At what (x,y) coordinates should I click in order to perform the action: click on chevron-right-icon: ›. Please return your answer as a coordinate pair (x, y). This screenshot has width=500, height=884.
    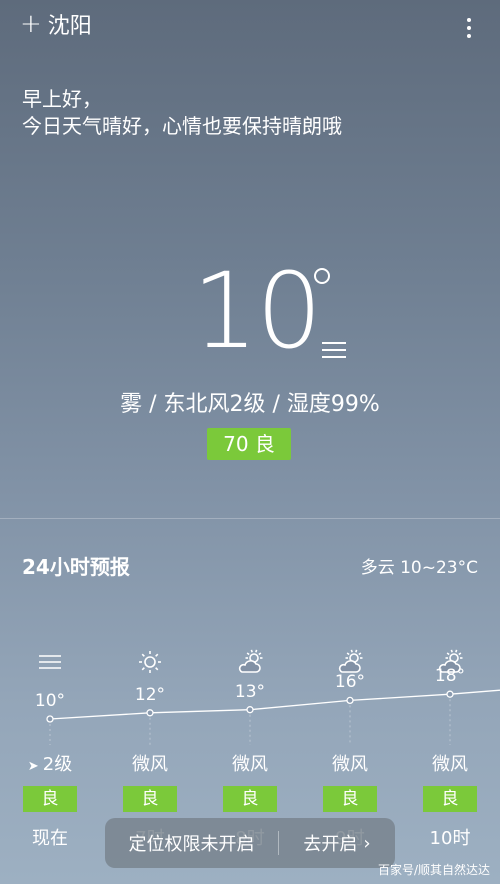
    Looking at the image, I should click on (367, 843).